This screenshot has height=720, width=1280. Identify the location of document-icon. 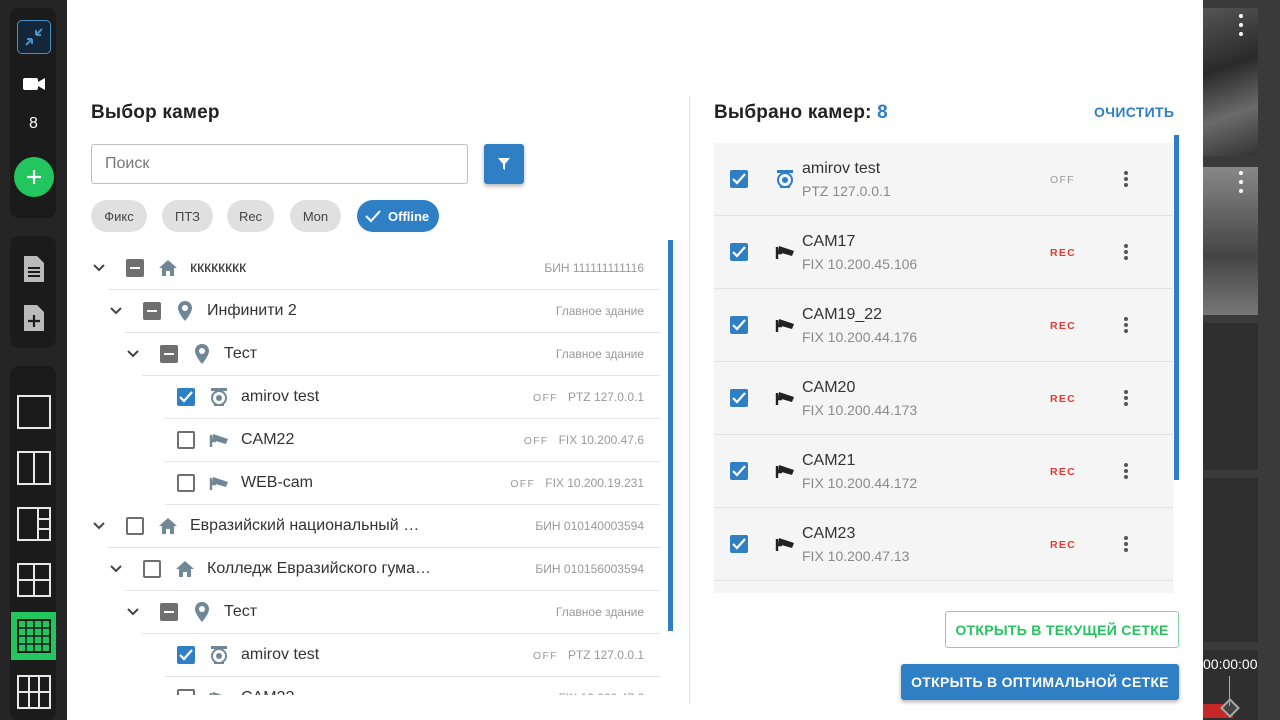
(34, 269).